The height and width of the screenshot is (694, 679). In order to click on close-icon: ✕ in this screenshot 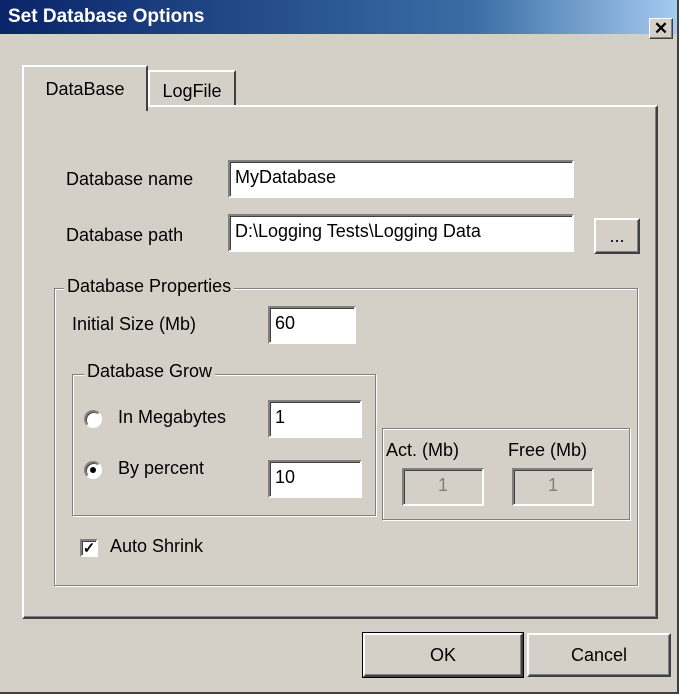, I will do `click(661, 28)`.